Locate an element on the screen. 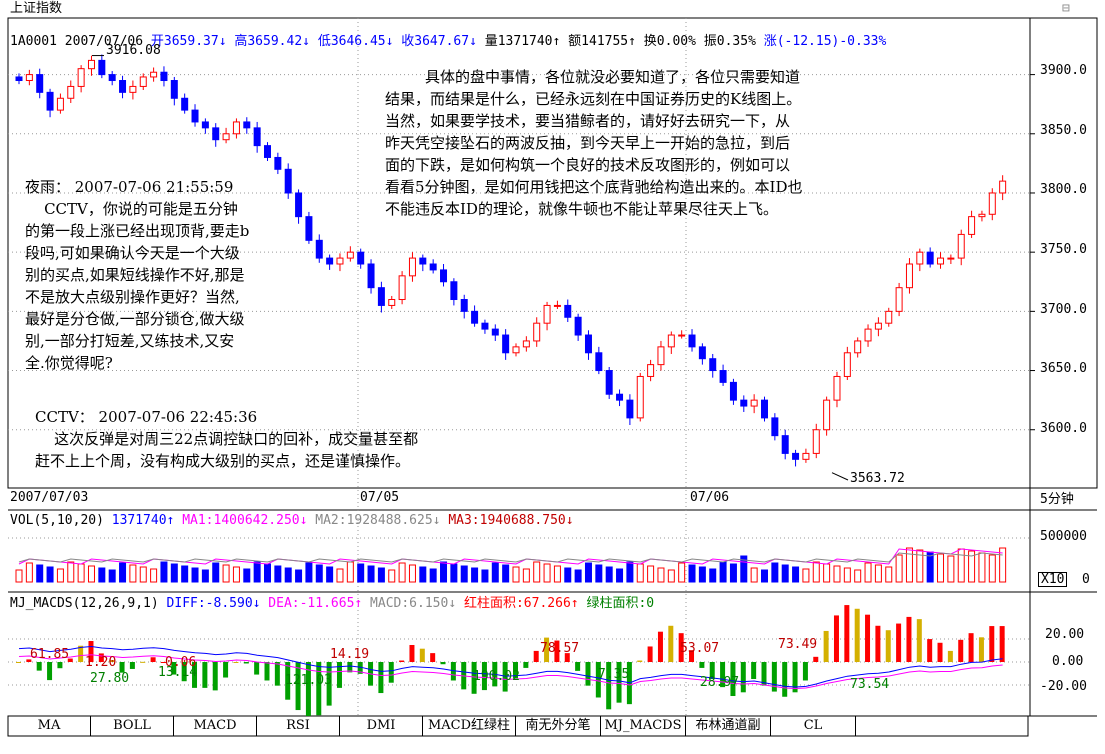 The width and height of the screenshot is (1105, 754). tab-boll: BOLL is located at coordinates (132, 726).